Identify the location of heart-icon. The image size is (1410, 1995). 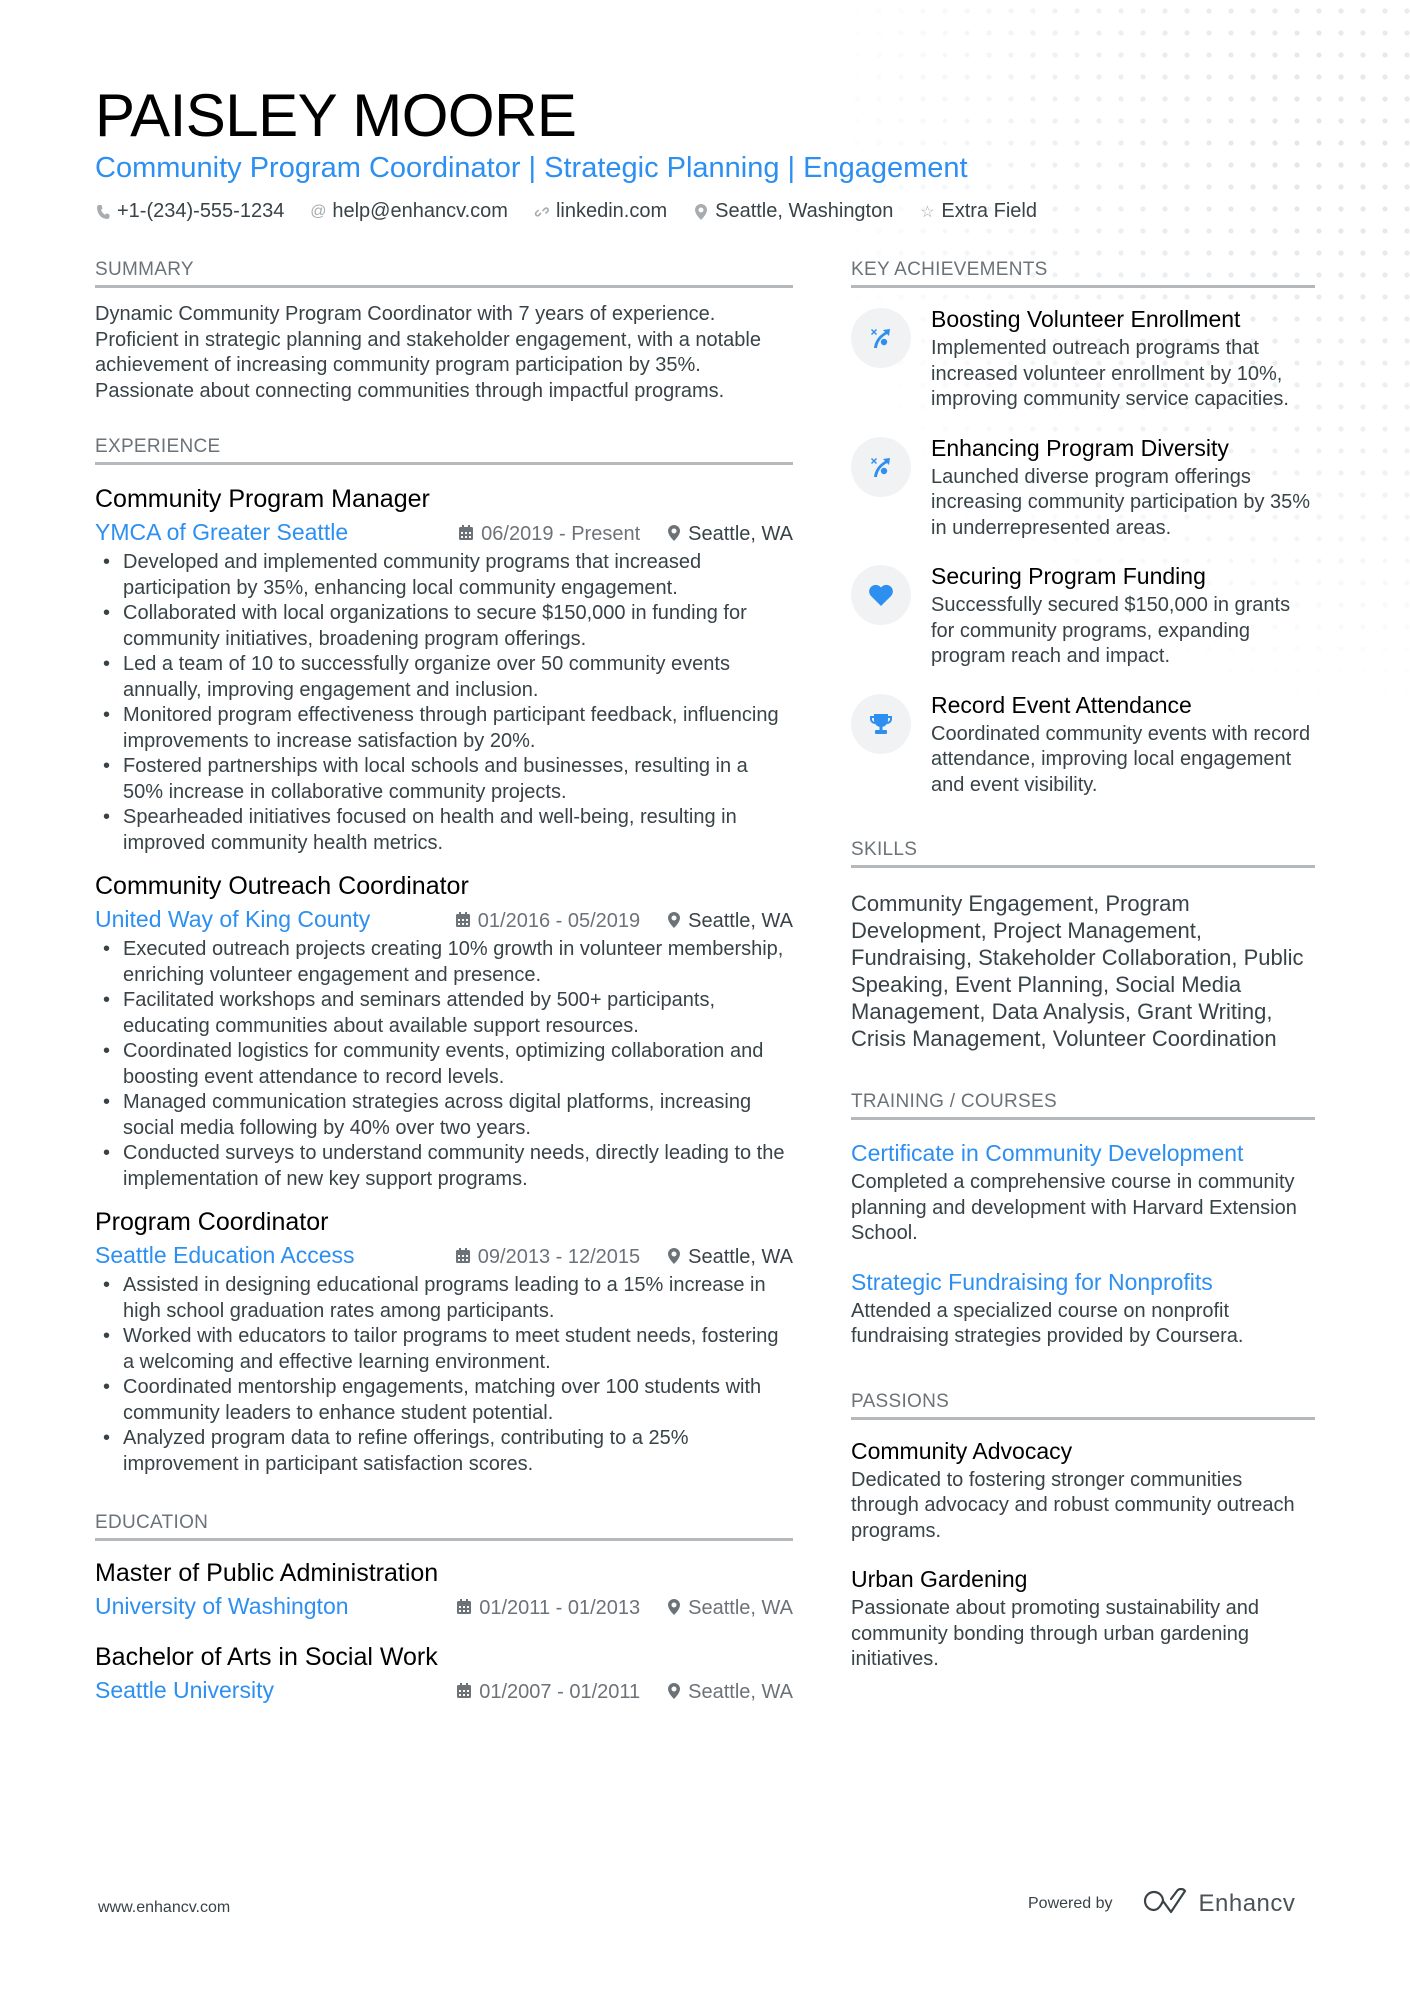
(881, 595).